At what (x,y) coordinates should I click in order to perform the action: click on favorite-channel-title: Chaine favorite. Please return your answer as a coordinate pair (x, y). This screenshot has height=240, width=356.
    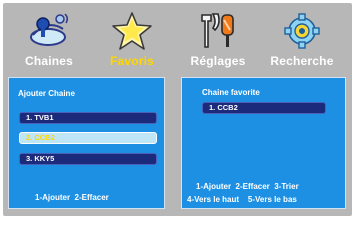
    Looking at the image, I should click on (231, 92).